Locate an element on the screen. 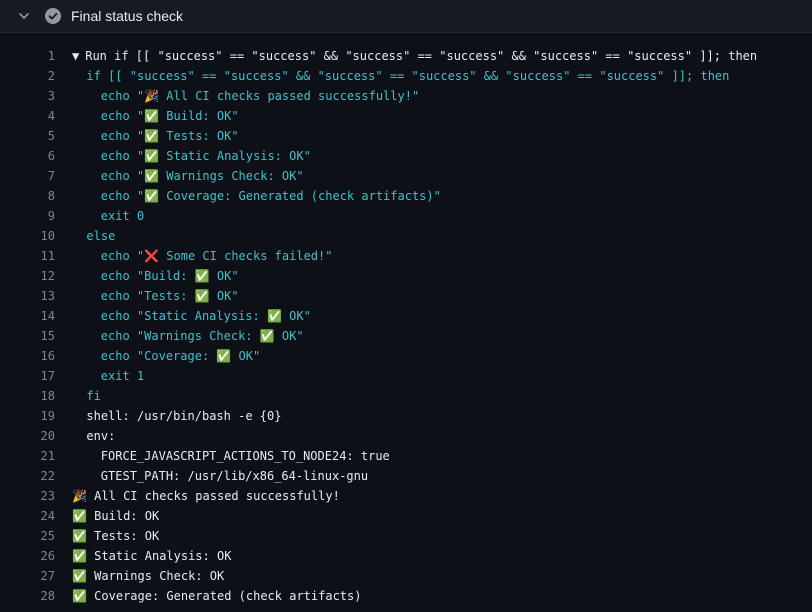 The width and height of the screenshot is (812, 612). log-text: echo "✅ Warnings Check: OK" is located at coordinates (202, 176).